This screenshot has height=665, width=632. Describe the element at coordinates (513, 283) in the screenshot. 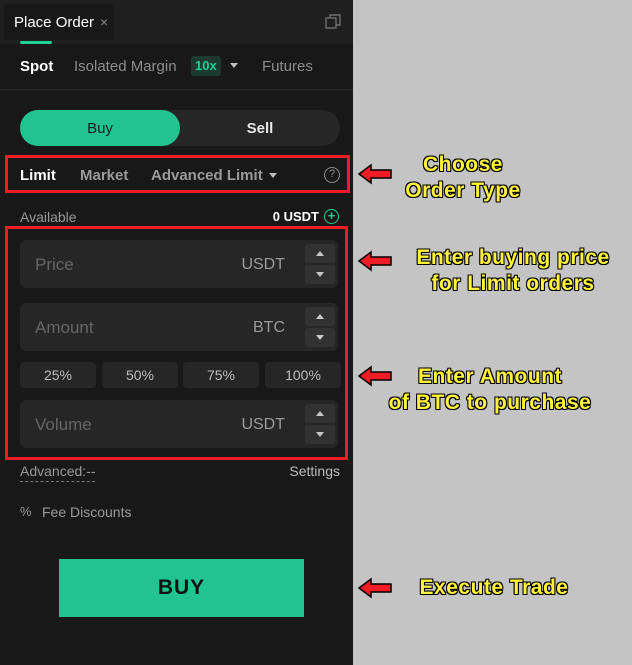

I see `annotation-line: for Limit orders` at that location.